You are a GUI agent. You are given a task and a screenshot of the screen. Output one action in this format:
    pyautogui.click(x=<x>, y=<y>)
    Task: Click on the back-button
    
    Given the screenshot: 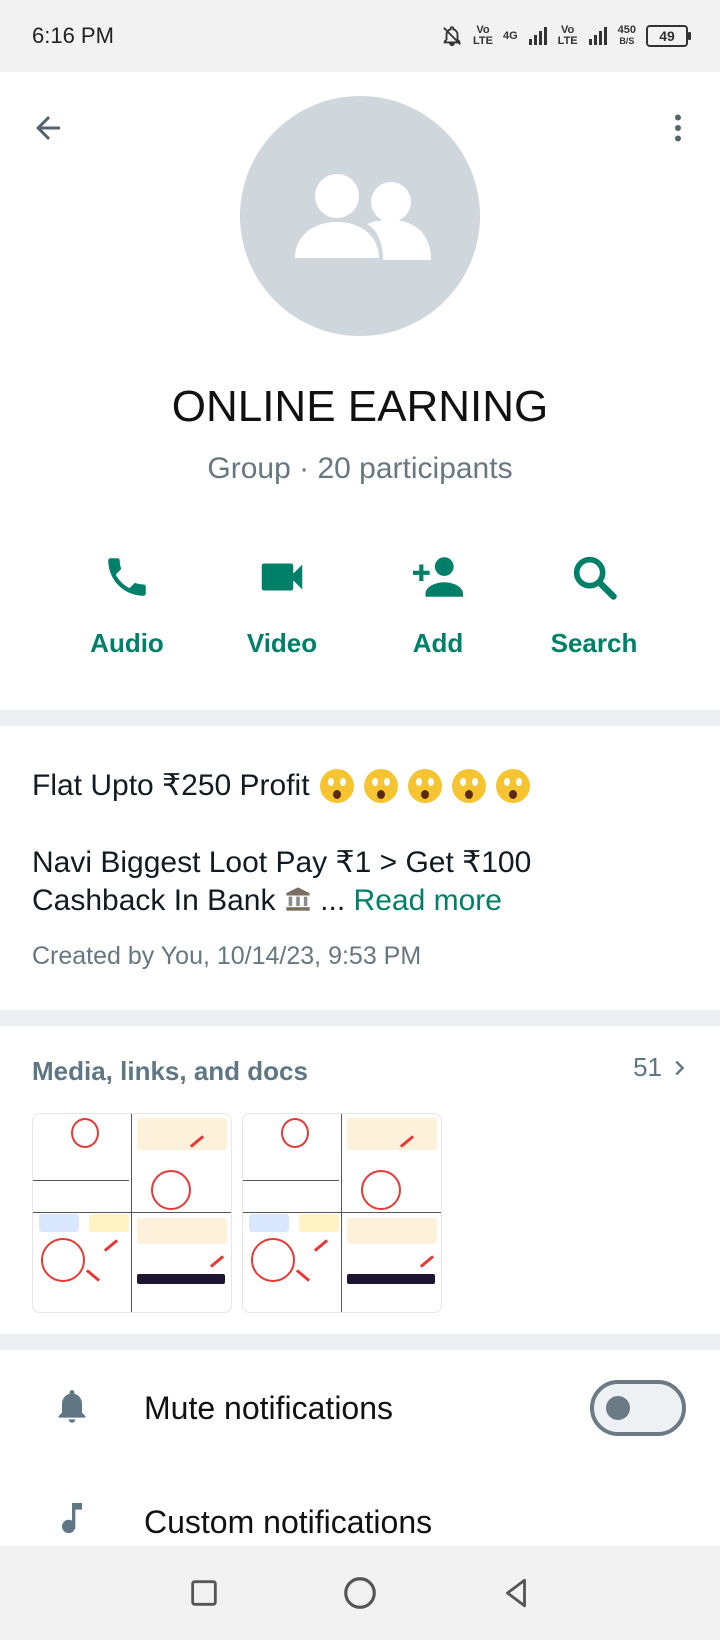 What is the action you would take?
    pyautogui.click(x=48, y=128)
    